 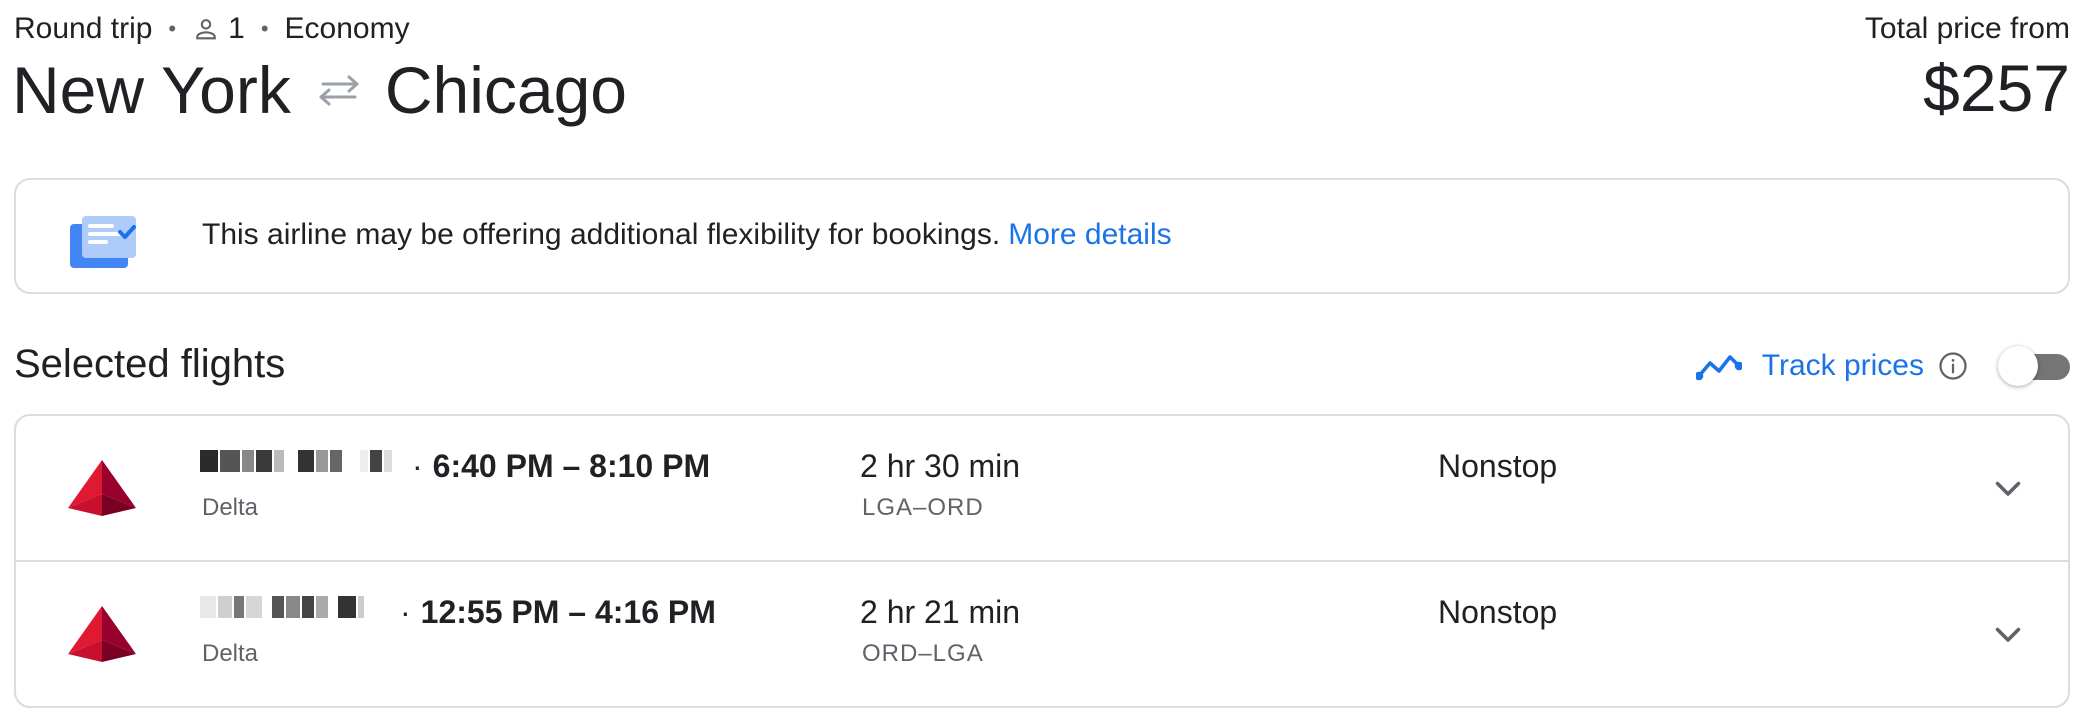 What do you see at coordinates (1843, 366) in the screenshot?
I see `track-prices-label: Track prices` at bounding box center [1843, 366].